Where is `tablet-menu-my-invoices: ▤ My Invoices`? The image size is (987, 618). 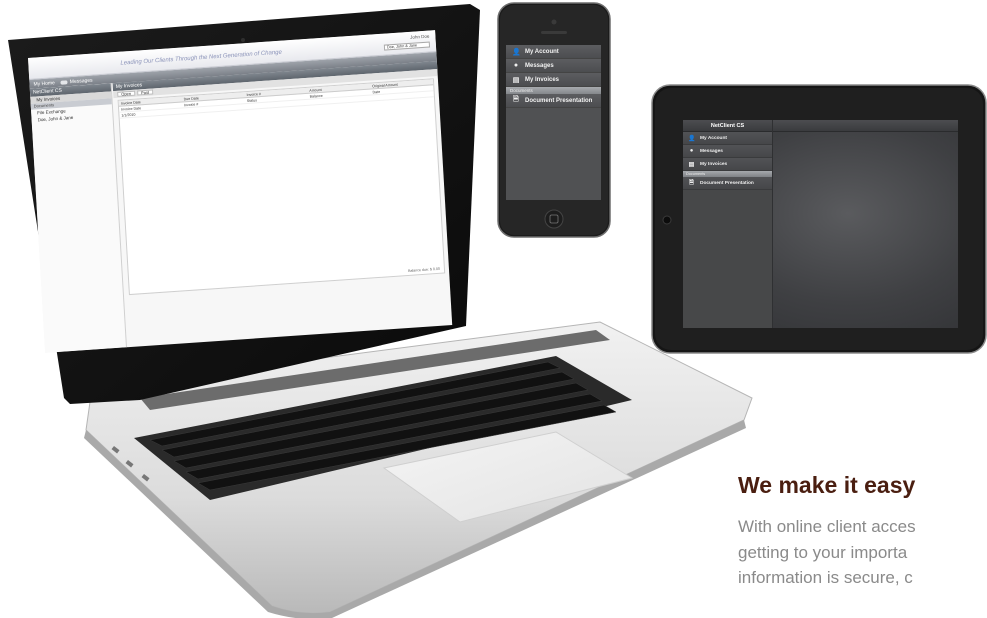 tablet-menu-my-invoices: ▤ My Invoices is located at coordinates (727, 164).